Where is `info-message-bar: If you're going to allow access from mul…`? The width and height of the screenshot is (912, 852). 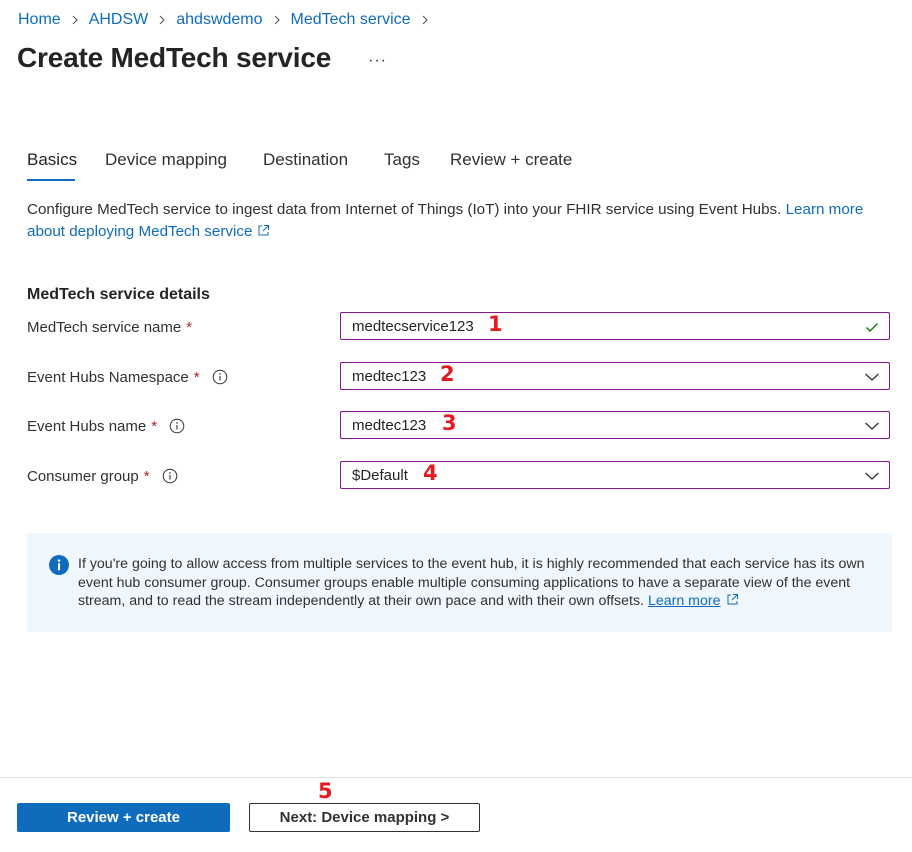 info-message-bar: If you're going to allow access from mul… is located at coordinates (459, 582).